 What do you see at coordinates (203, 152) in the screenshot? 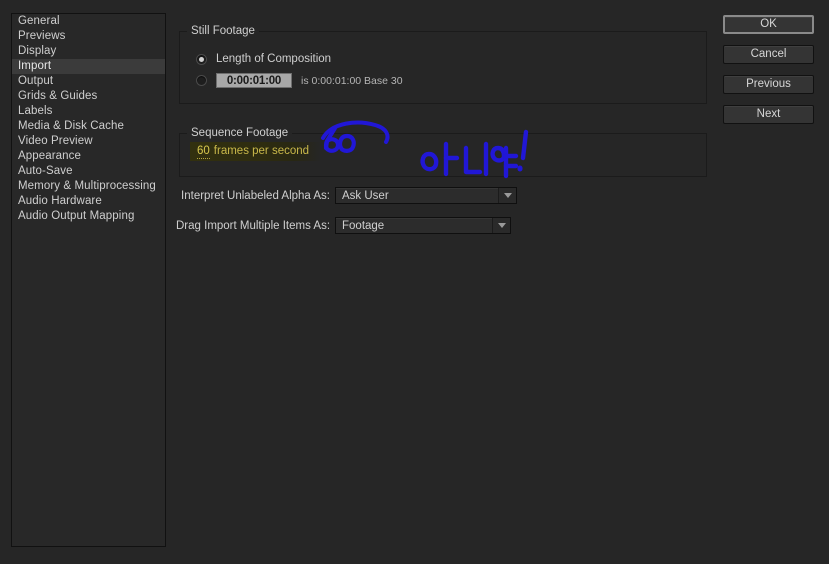
I see `frames-per-second-value: 60` at bounding box center [203, 152].